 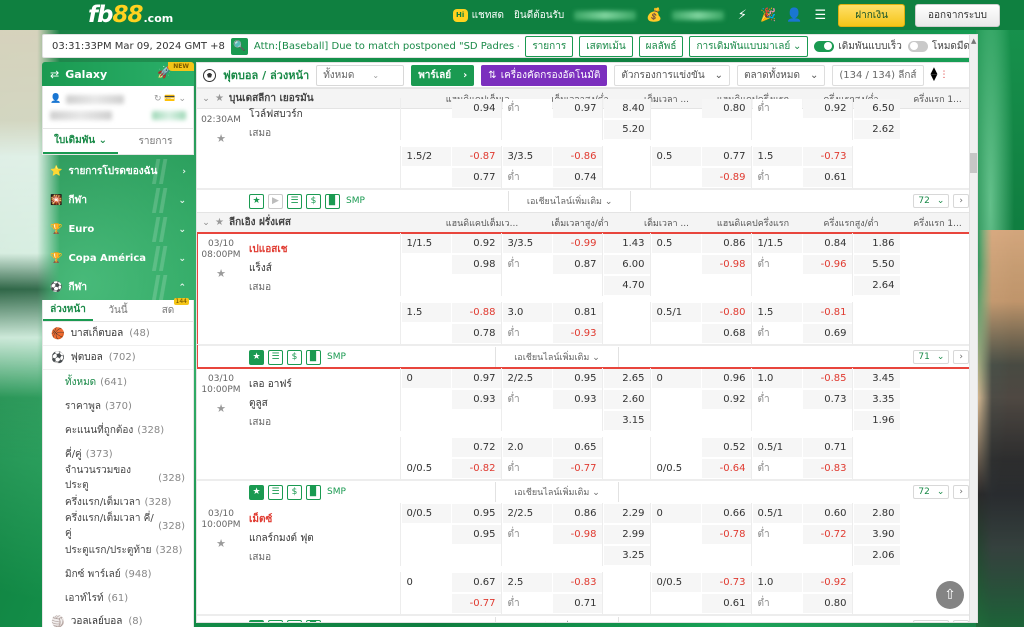 I want to click on sidebar-sport-volleyball: 🏐 วอลเลย์บอล (8), so click(x=118, y=618).